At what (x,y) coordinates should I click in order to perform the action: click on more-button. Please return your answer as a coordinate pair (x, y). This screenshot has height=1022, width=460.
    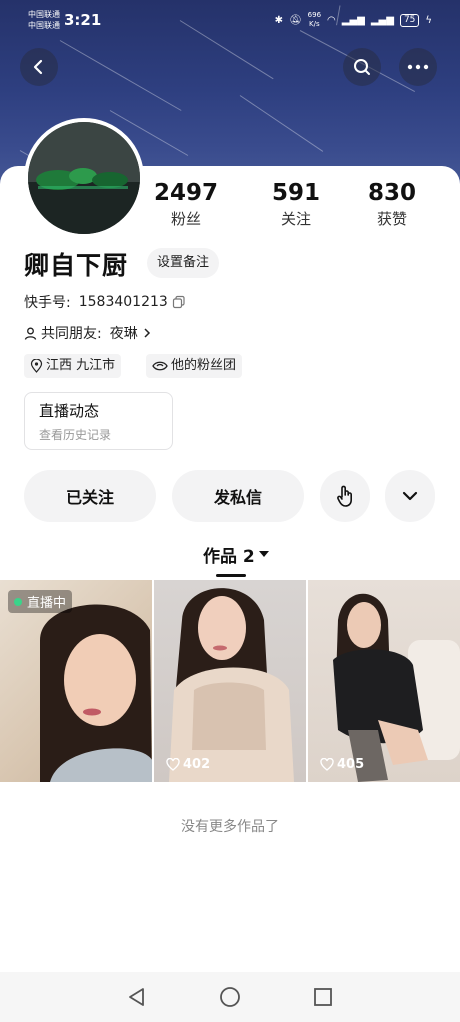
    Looking at the image, I should click on (418, 67).